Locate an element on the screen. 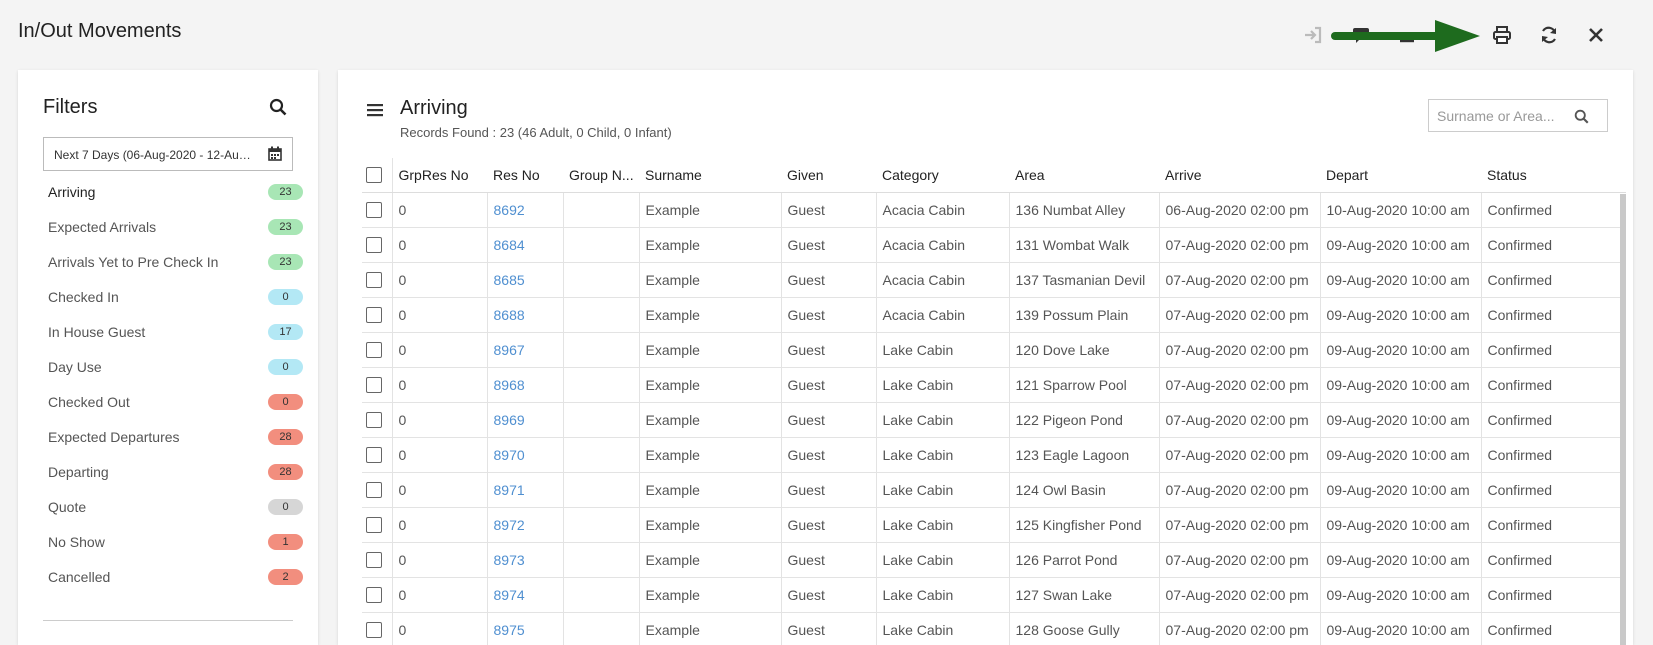 This screenshot has height=645, width=1653. res-no-link: 8967 is located at coordinates (509, 350).